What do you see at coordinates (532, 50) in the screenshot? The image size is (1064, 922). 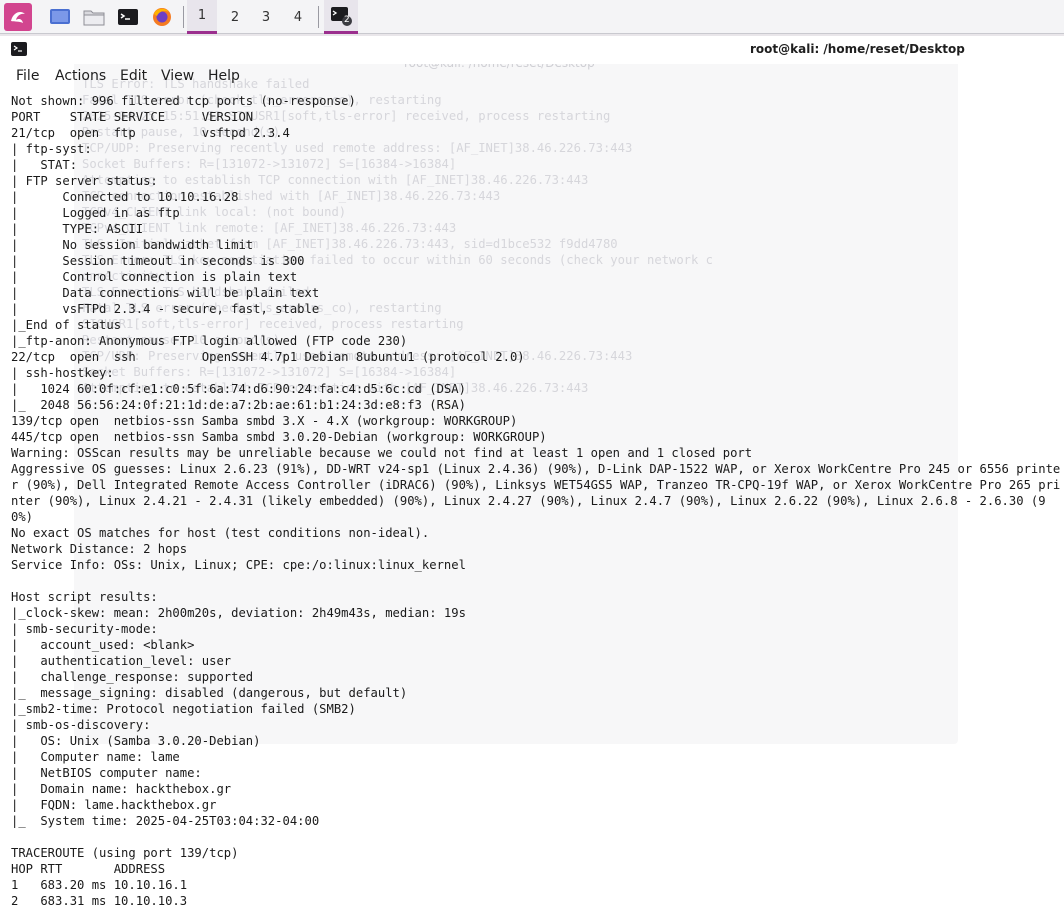 I see `window-titlebar: root@kali: /home/reset/Desktop` at bounding box center [532, 50].